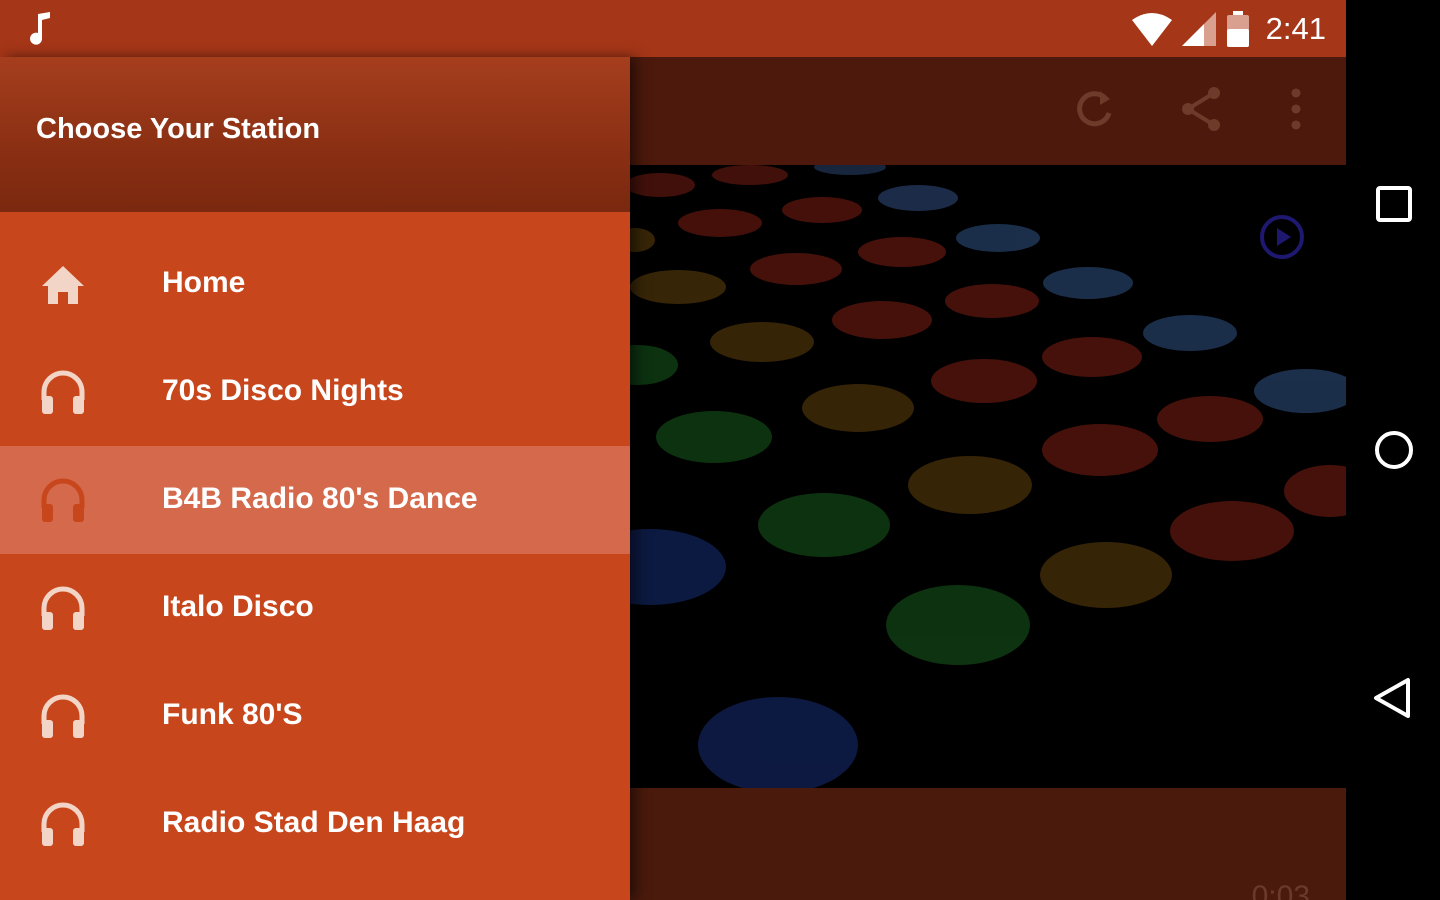 This screenshot has height=900, width=1440. I want to click on home-circle-icon, so click(1394, 450).